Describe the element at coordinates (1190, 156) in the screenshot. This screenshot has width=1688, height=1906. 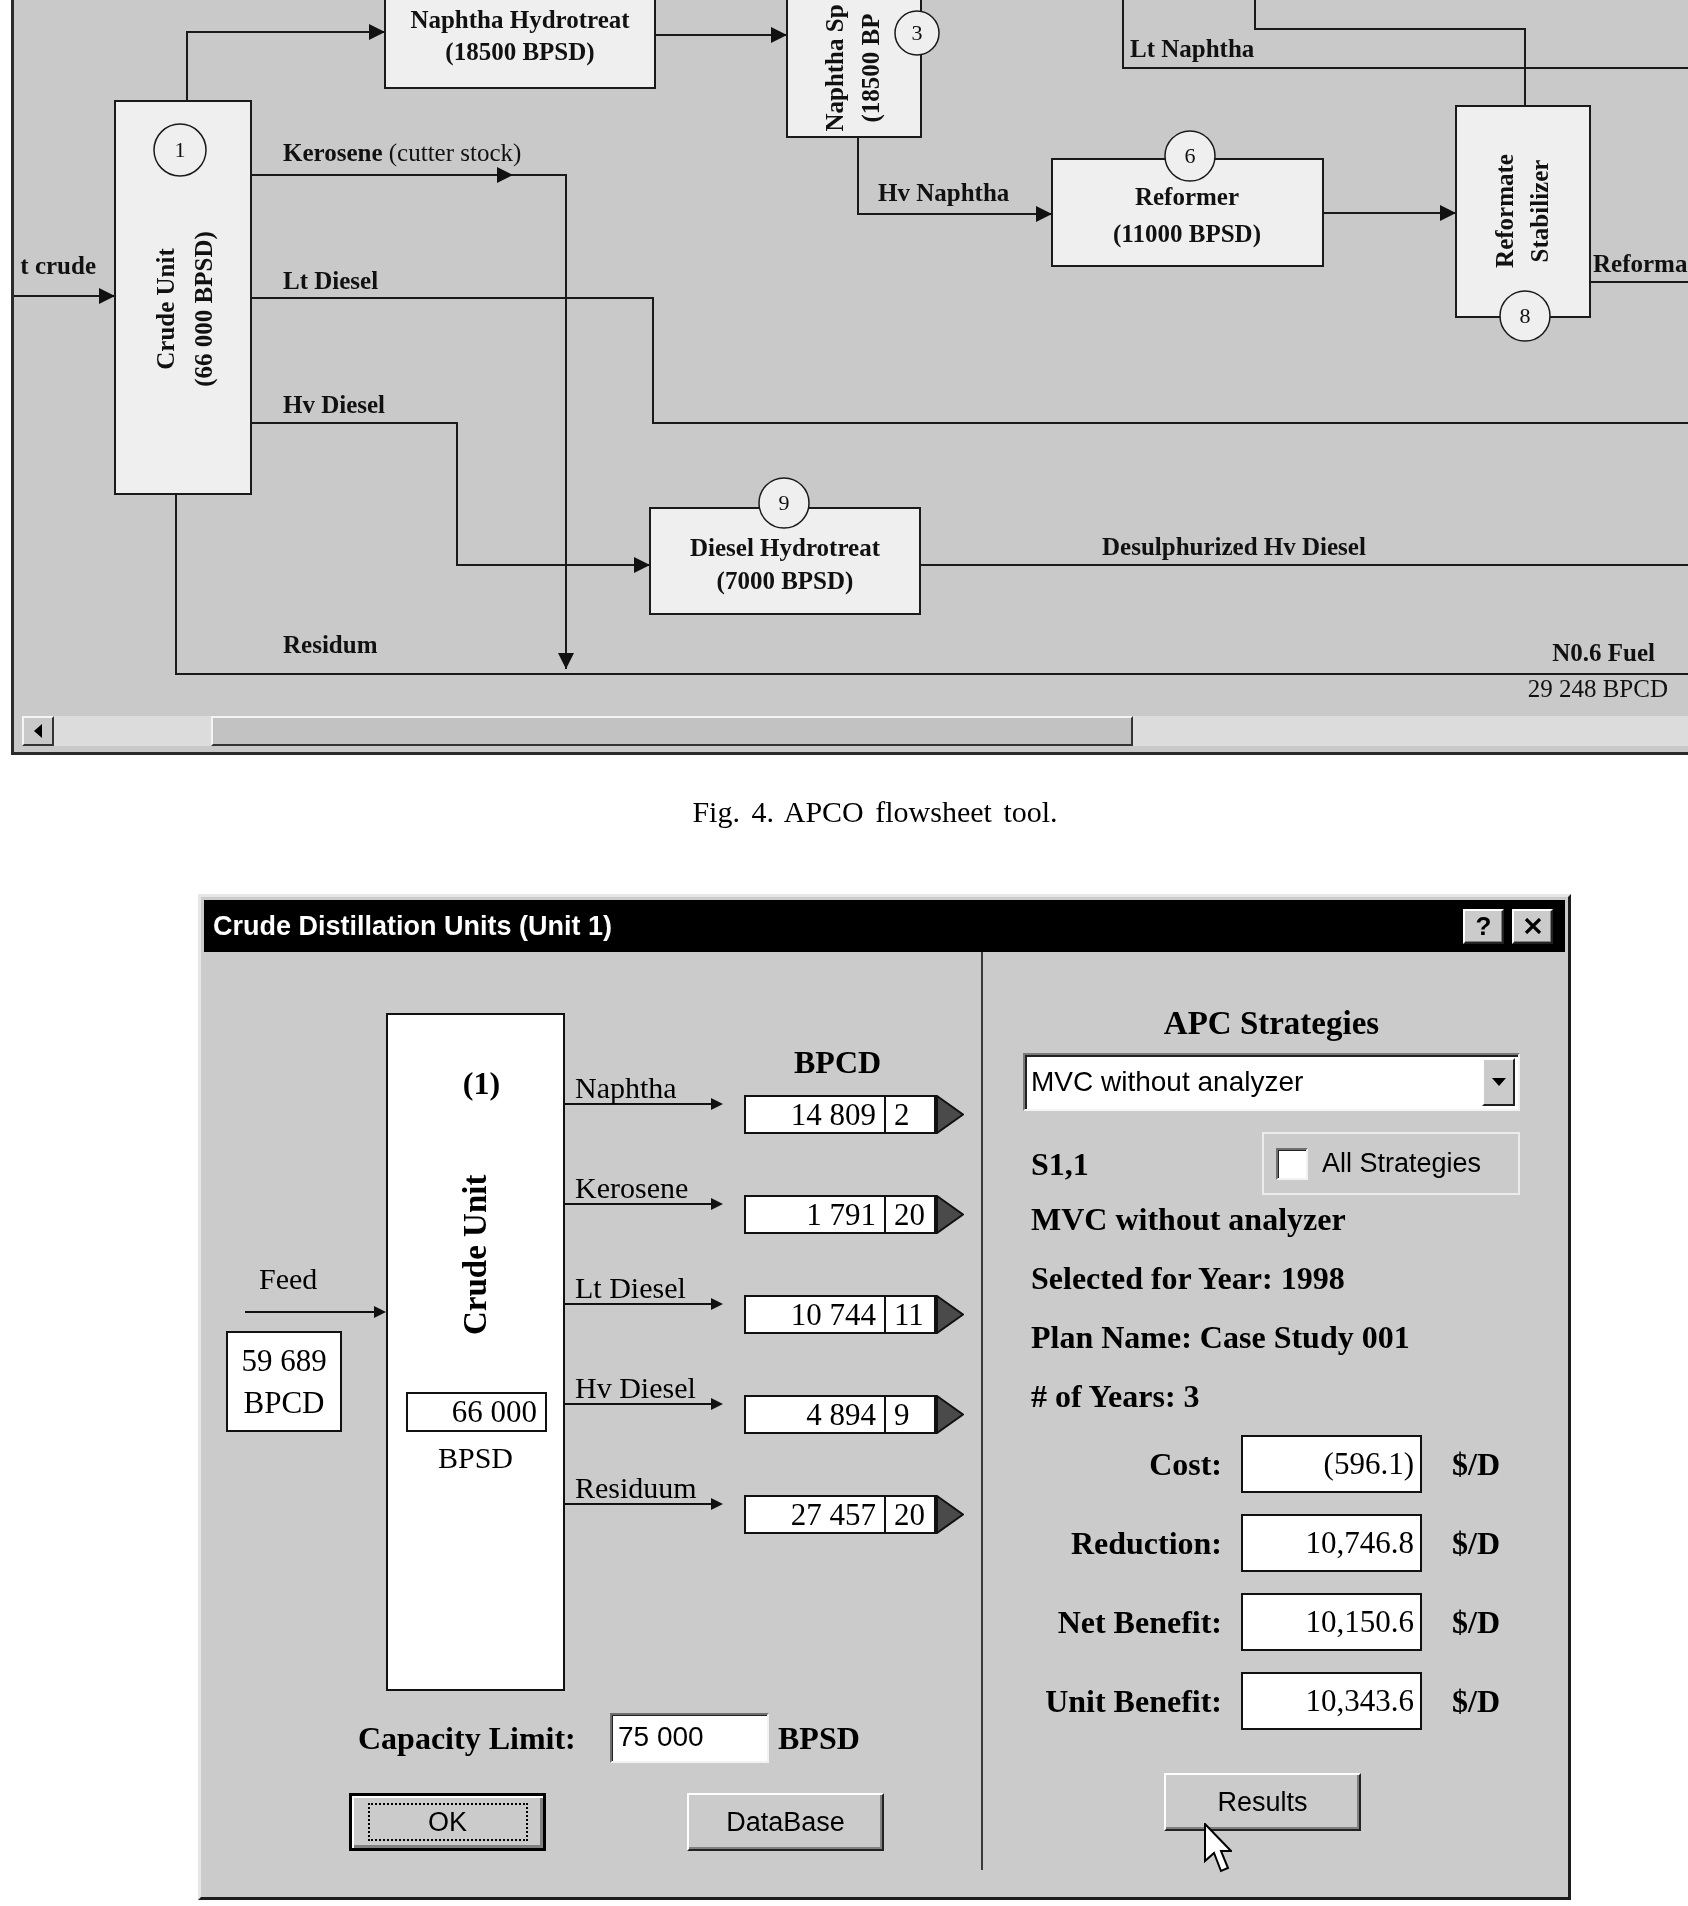
I see `unit-number-circle: 6` at that location.